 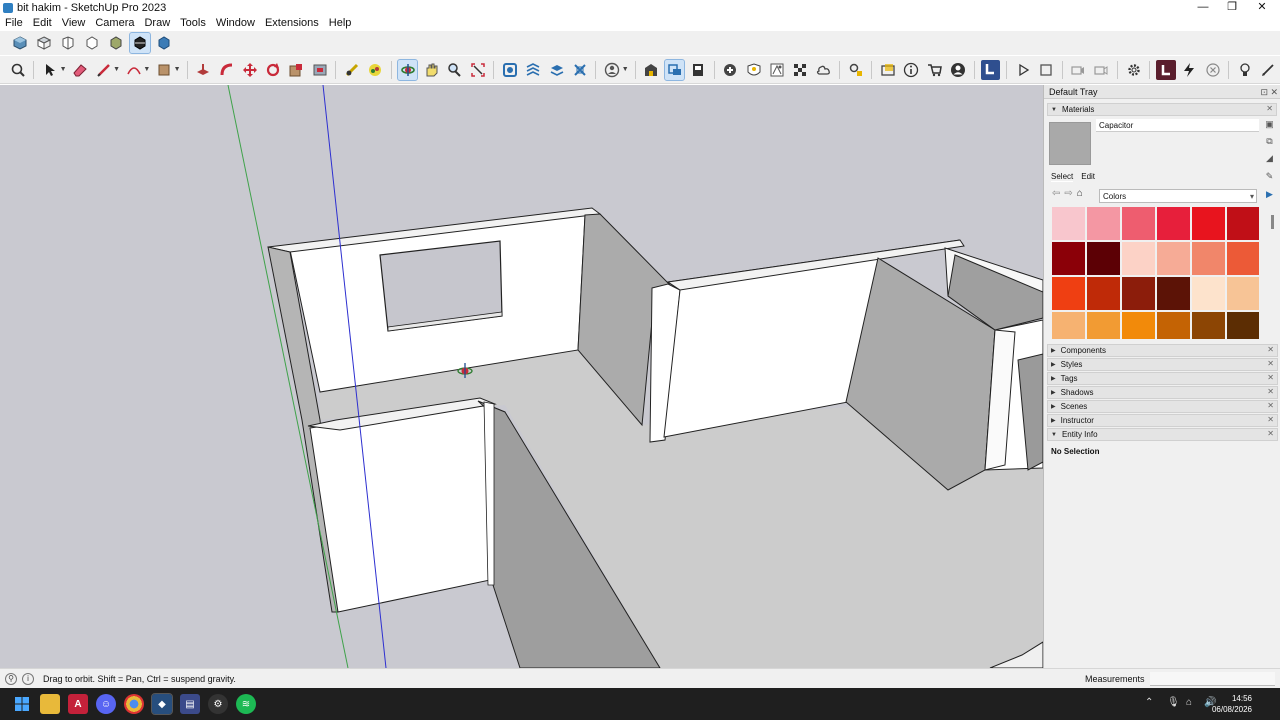 I want to click on details-arrow-icon: ▶, so click(x=1269, y=194).